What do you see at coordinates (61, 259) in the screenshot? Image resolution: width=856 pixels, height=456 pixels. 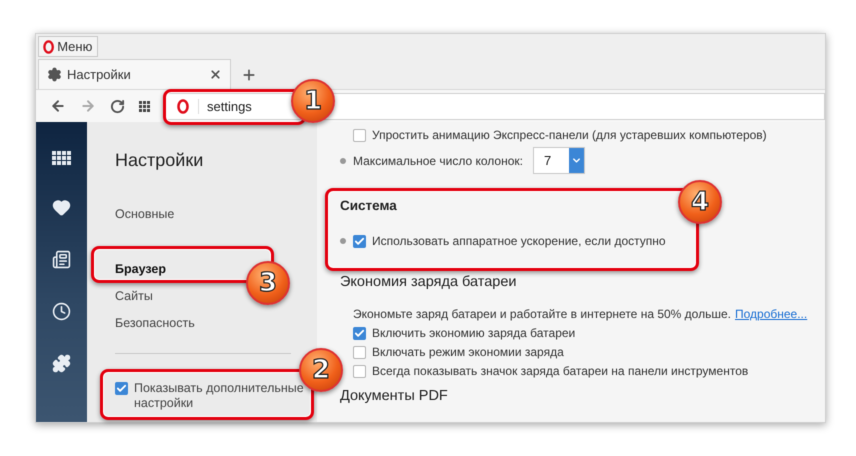 I see `newspaper-icon` at bounding box center [61, 259].